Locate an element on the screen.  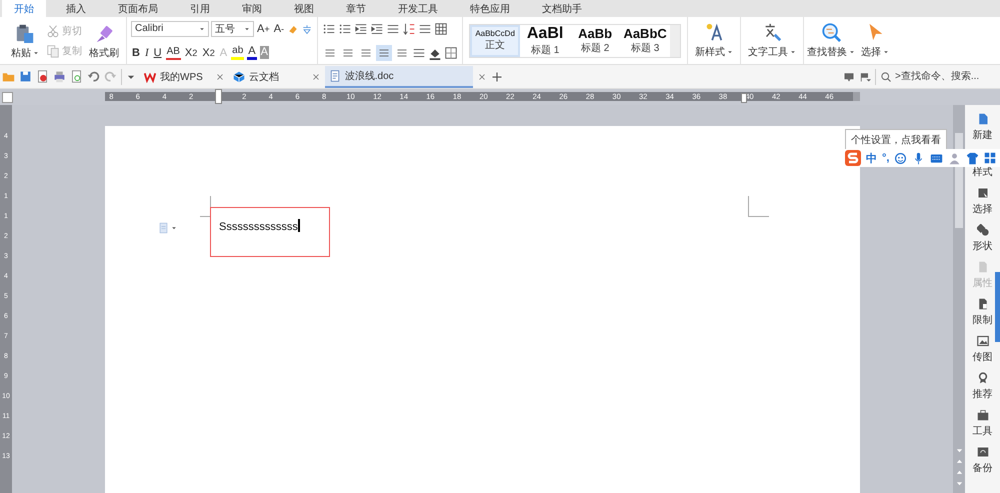
tooltip: 个性设置，点我看看 is located at coordinates (896, 140).